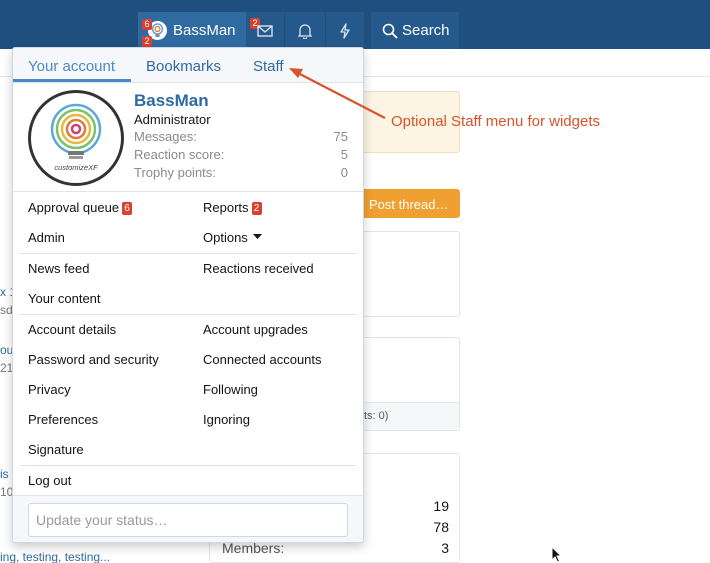 This screenshot has height=563, width=710. Describe the element at coordinates (179, 154) in the screenshot. I see `reaction-score-label: Reaction score:` at that location.